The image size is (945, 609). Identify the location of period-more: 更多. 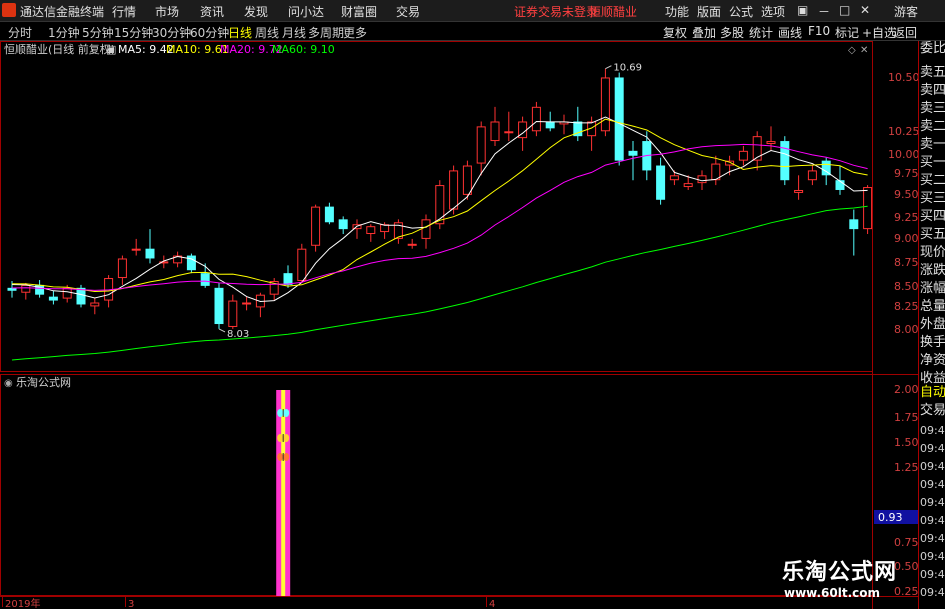
(355, 32).